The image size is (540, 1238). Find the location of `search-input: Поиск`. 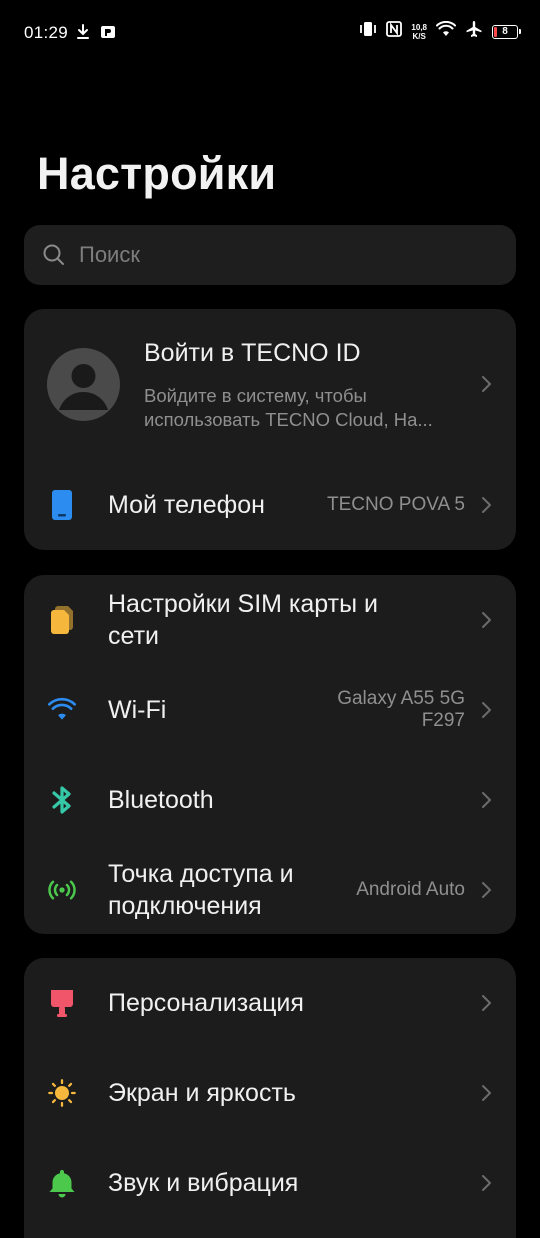

search-input: Поиск is located at coordinates (270, 255).